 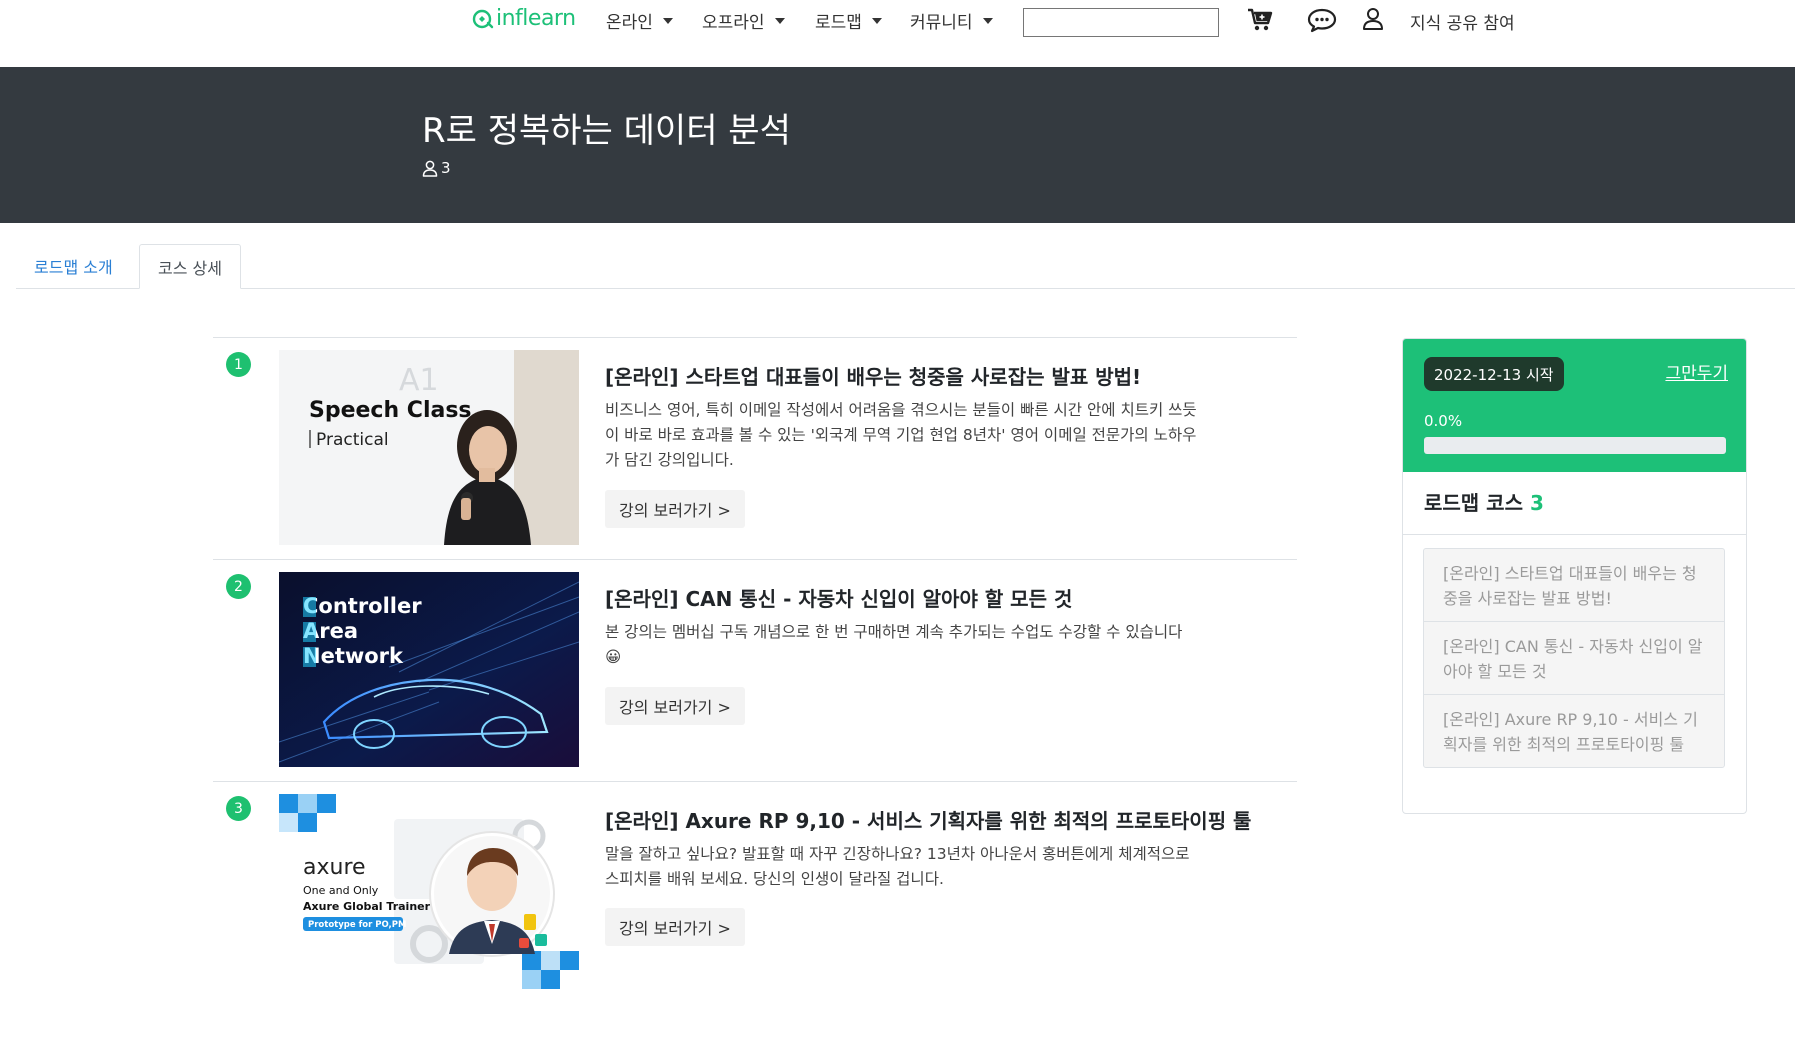 I want to click on tab-roadmap-intro: 로드맵 소개, so click(x=73, y=266).